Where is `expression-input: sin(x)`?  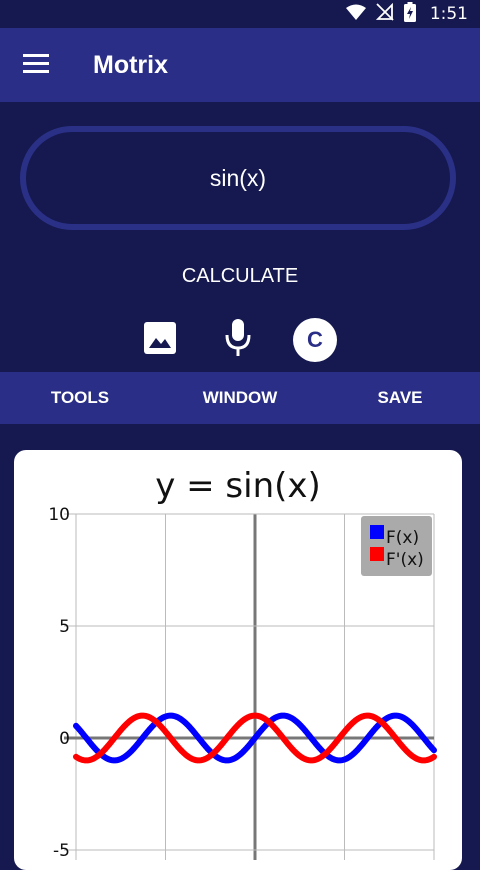
expression-input: sin(x) is located at coordinates (238, 178).